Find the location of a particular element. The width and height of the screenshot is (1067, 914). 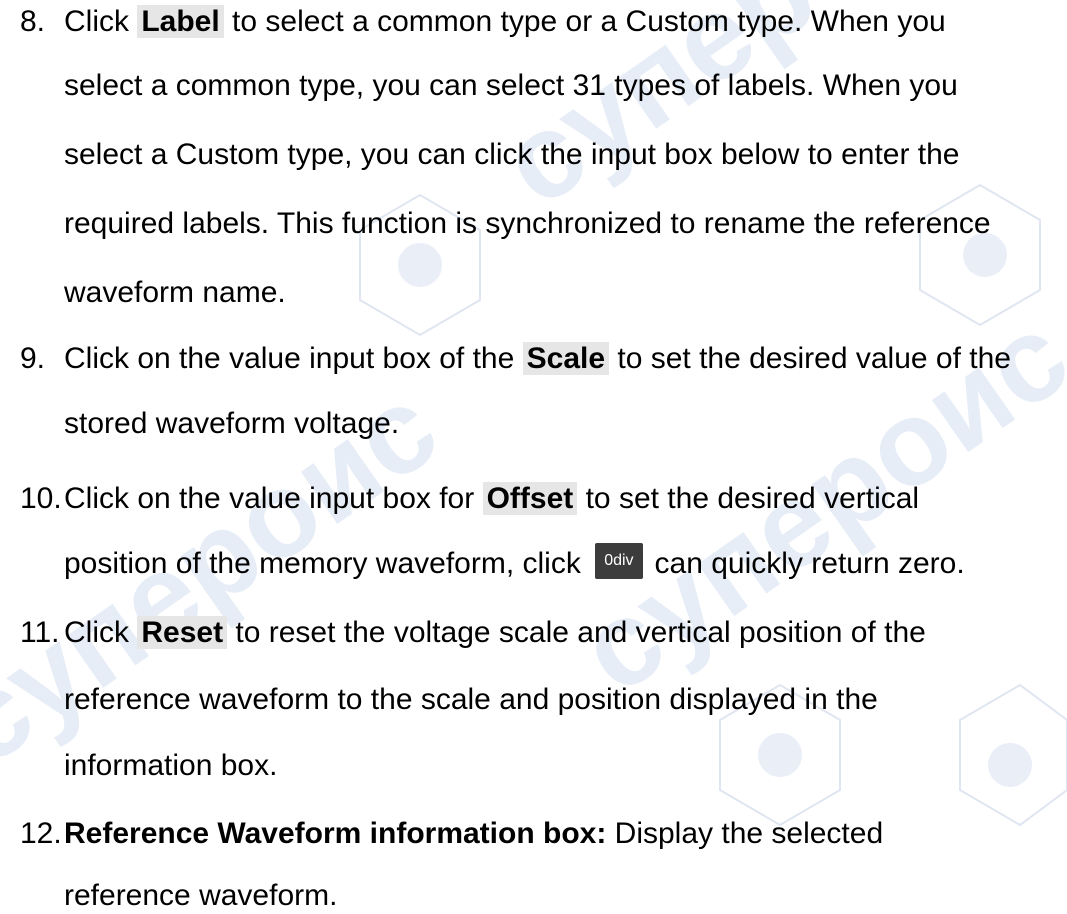

list-item-number: 12. is located at coordinates (41, 833).